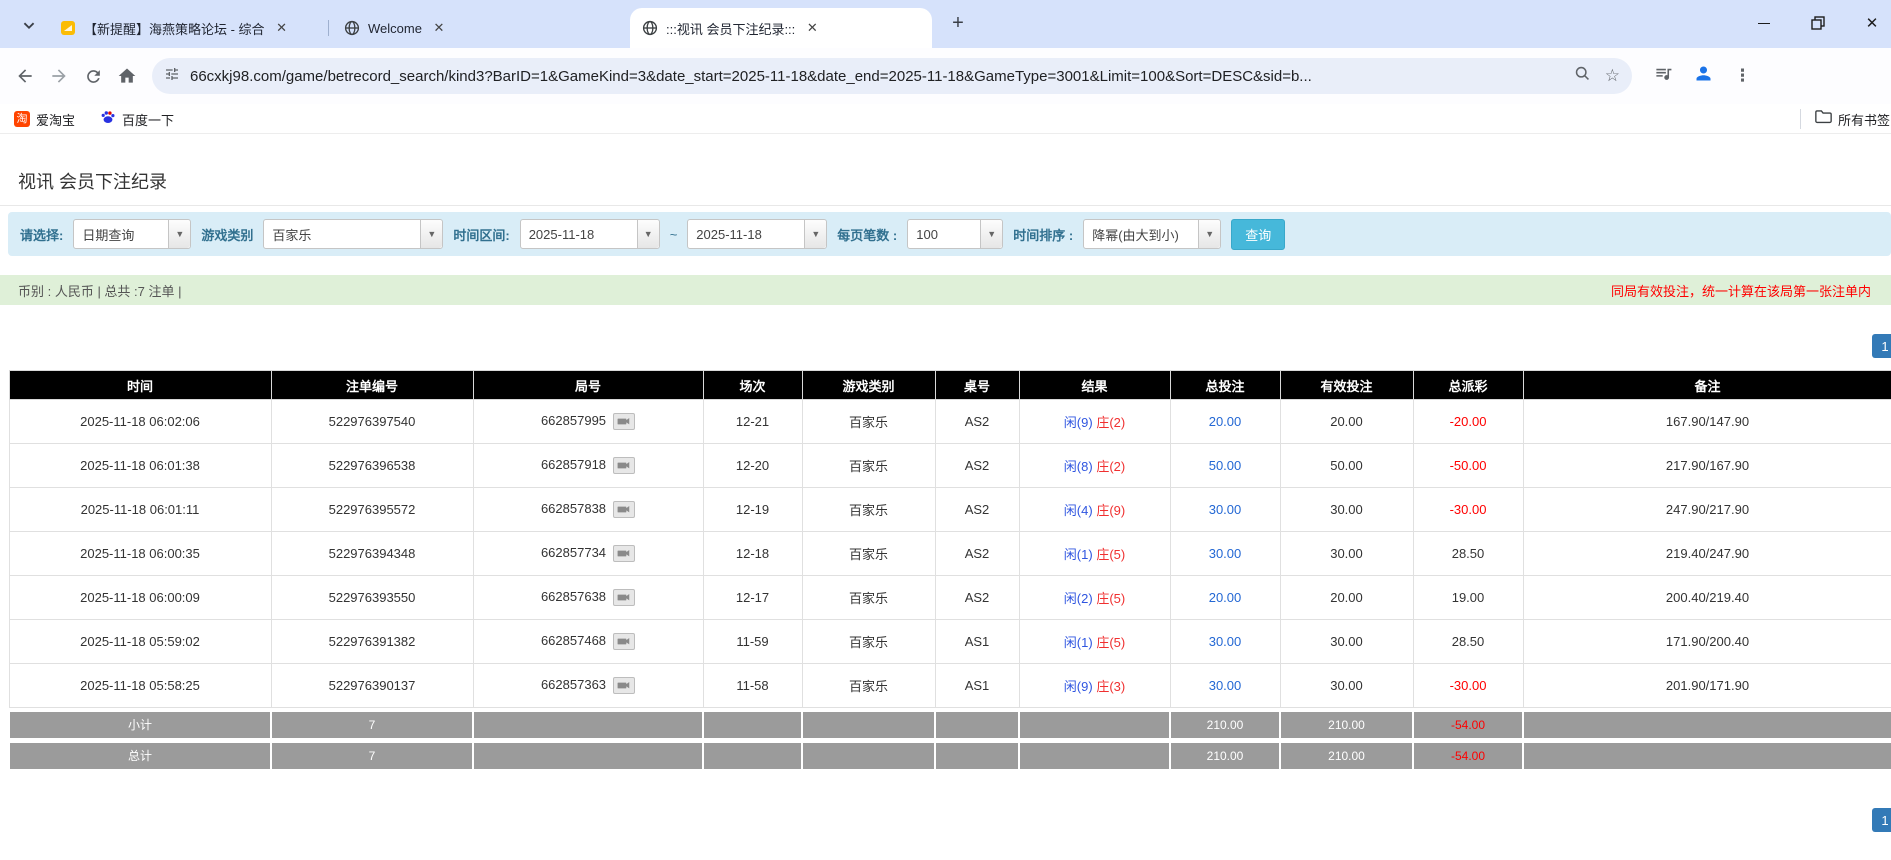 The width and height of the screenshot is (1891, 860). Describe the element at coordinates (977, 641) in the screenshot. I see `cell-table-number: AS1` at that location.